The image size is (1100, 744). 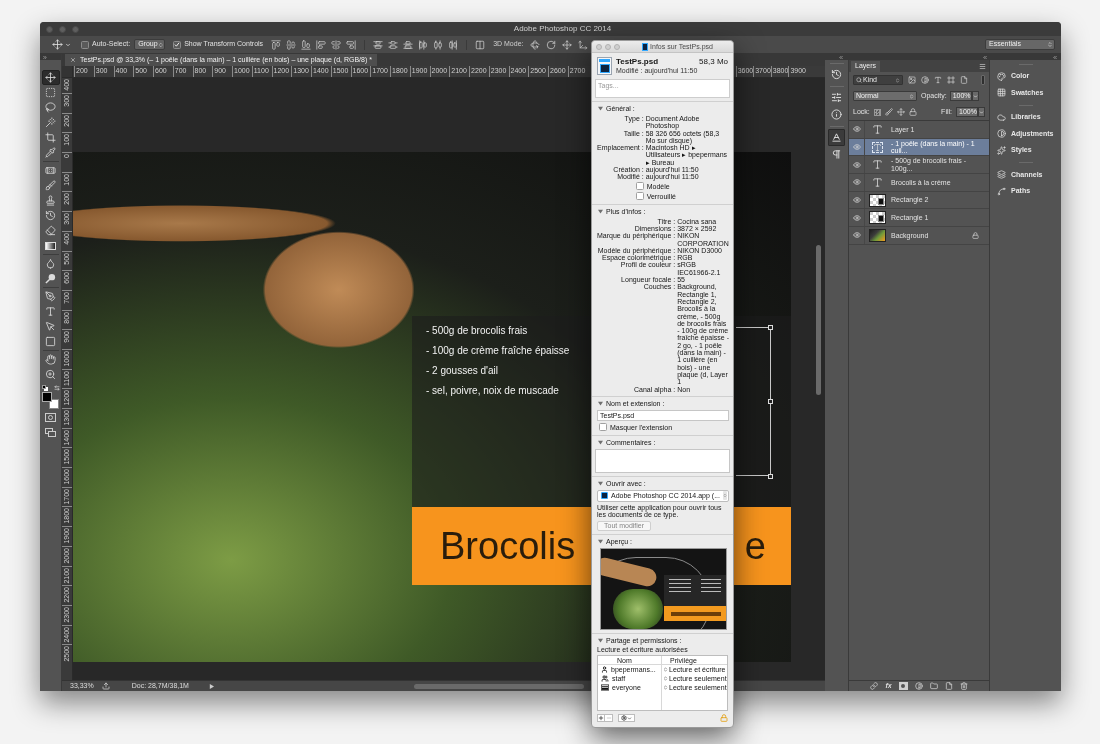 I want to click on rotate-icon, so click(x=551, y=44).